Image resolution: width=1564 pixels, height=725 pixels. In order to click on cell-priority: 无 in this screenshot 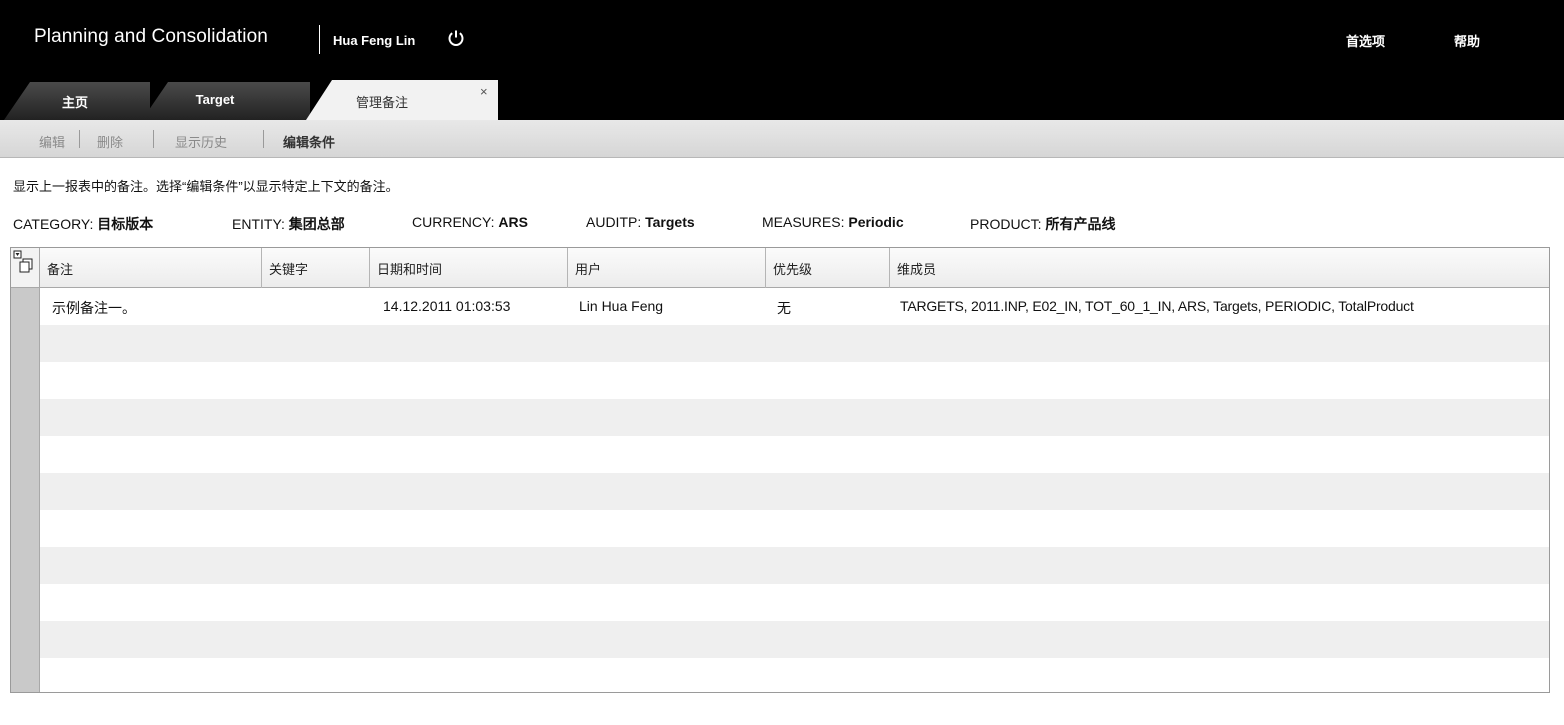, I will do `click(784, 308)`.